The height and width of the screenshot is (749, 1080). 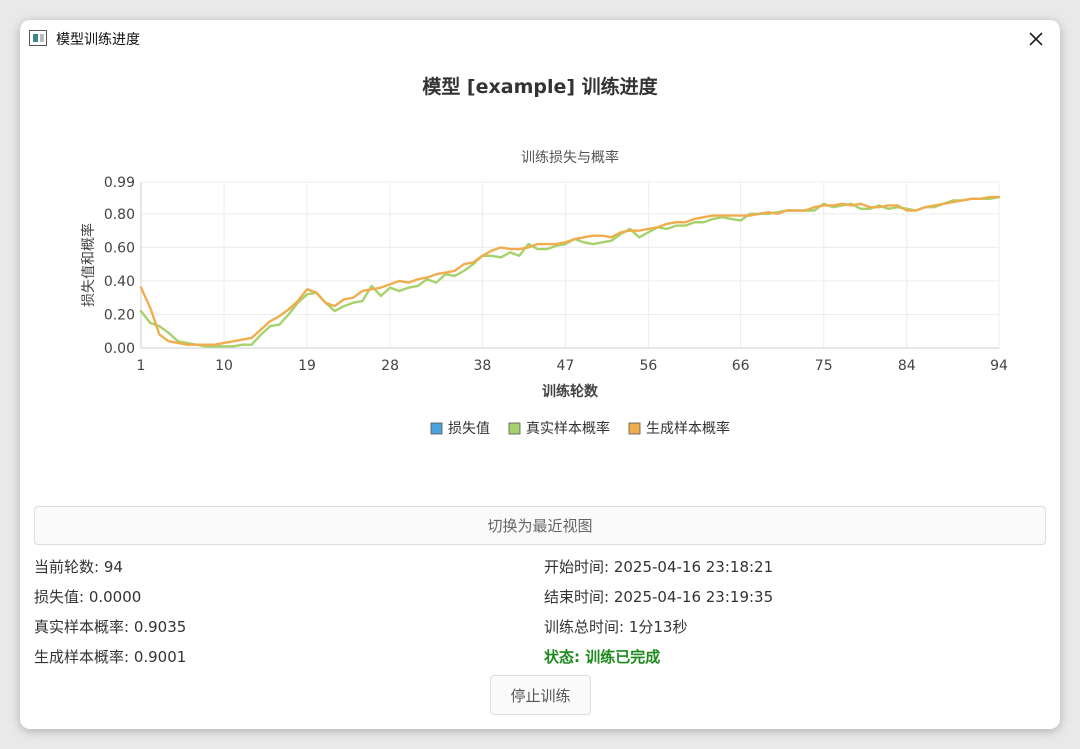 I want to click on start-time: 开始时间: 2025-04-16 23:18:21, so click(x=659, y=567).